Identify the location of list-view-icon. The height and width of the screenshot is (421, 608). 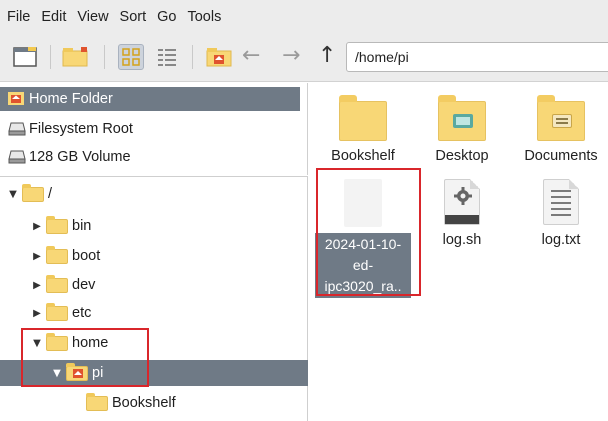
(167, 57).